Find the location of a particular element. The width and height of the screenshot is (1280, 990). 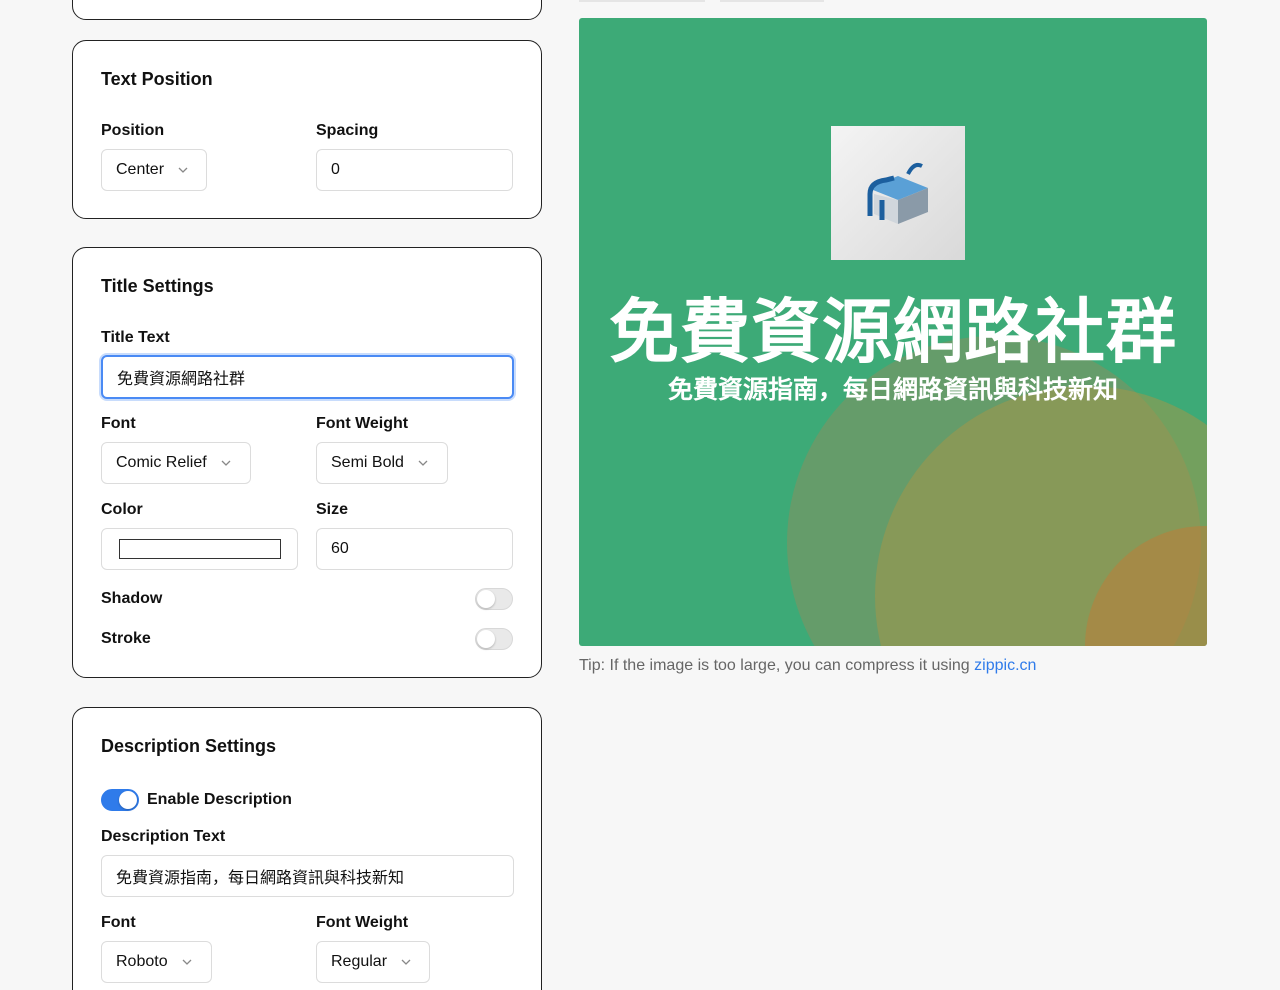

font-weight-select: Regular is located at coordinates (373, 962).